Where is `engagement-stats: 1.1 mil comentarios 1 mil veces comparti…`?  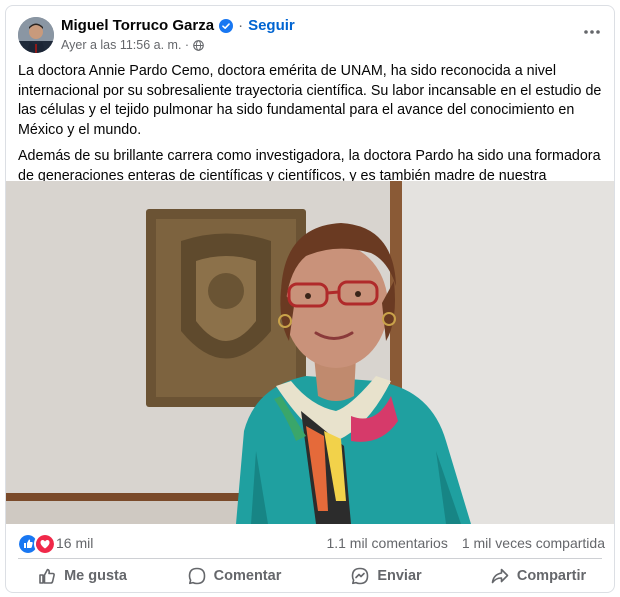 engagement-stats: 1.1 mil comentarios 1 mil veces comparti… is located at coordinates (465, 543).